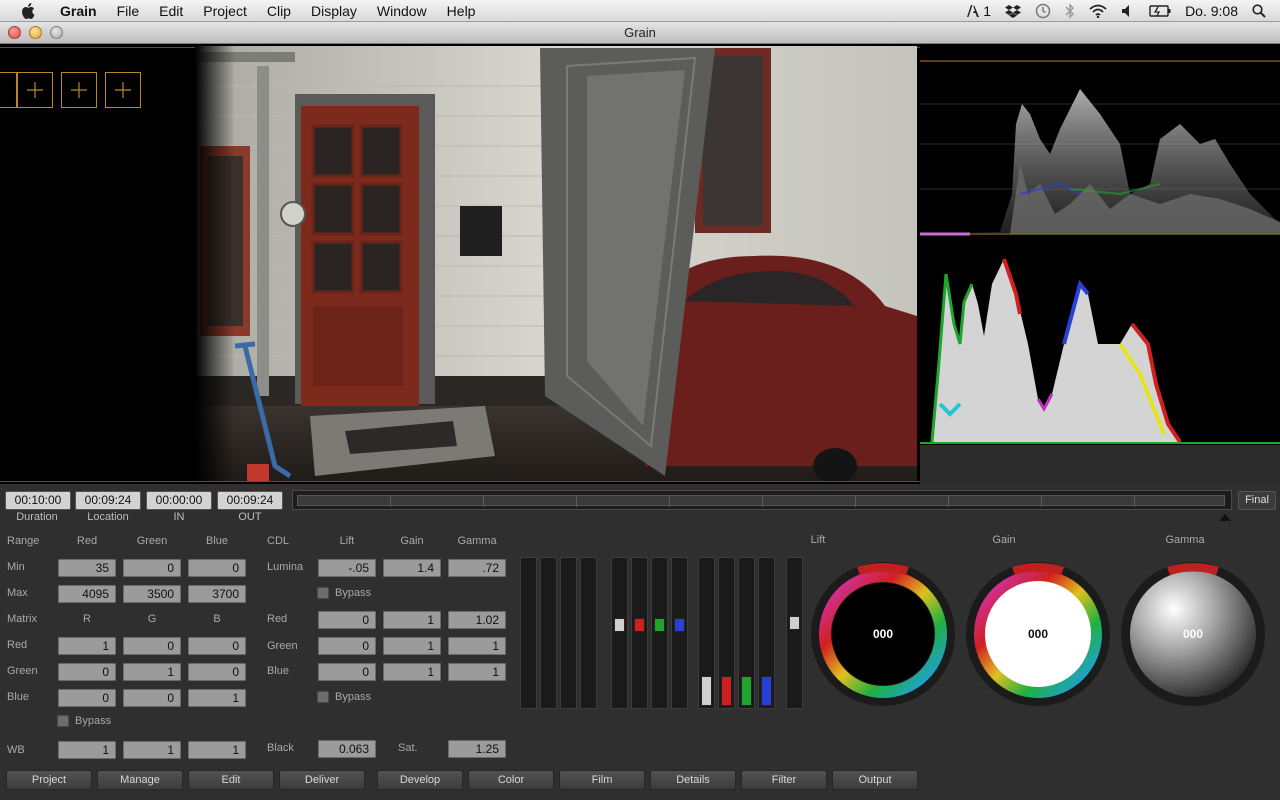 The height and width of the screenshot is (800, 1280). I want to click on matrix-red-b-field: 0, so click(217, 646).